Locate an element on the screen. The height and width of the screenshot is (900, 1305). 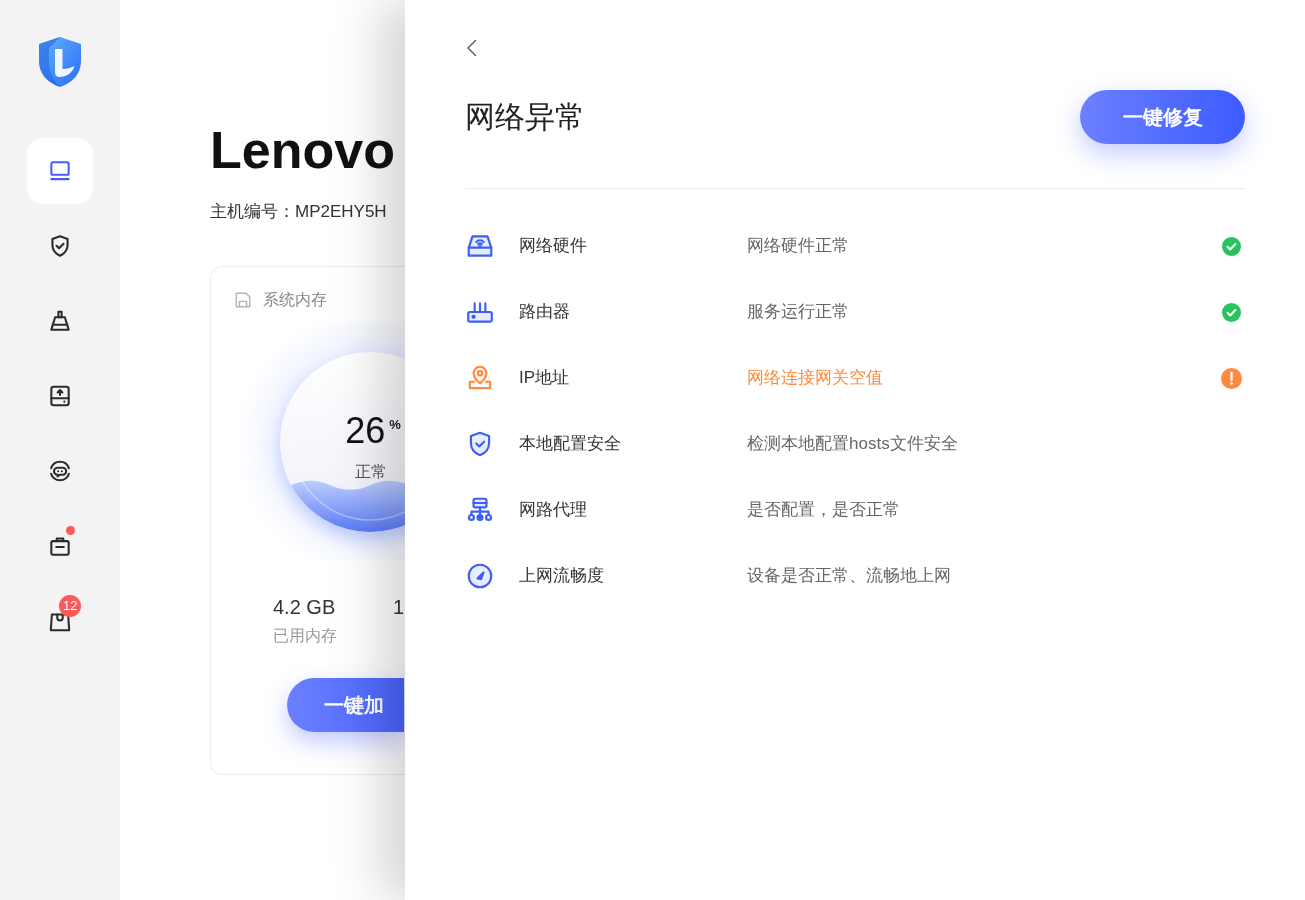
sidebar-item: 12 is located at coordinates (60, 621).